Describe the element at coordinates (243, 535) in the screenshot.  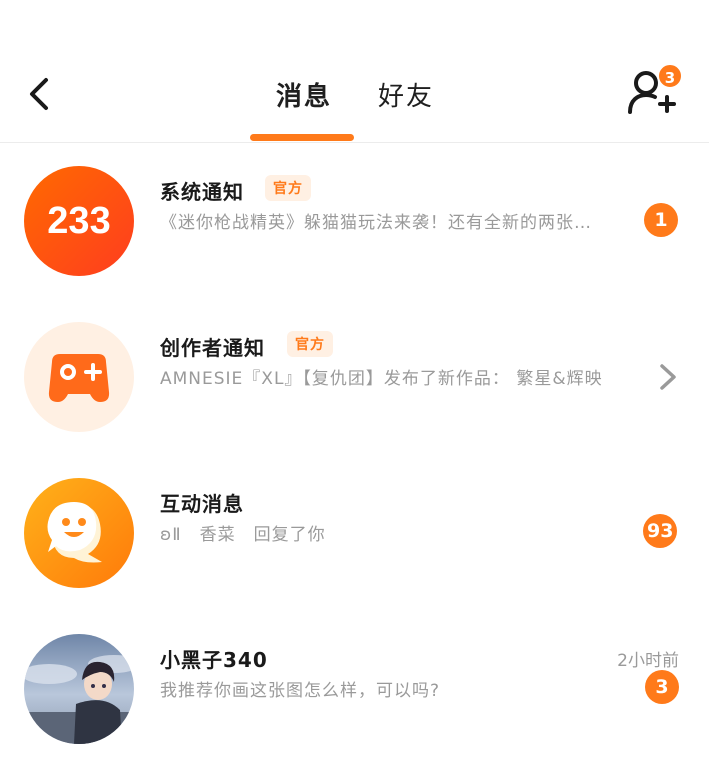
I see `conversation-preview: ʚⅡ 香菜 回复了你` at that location.